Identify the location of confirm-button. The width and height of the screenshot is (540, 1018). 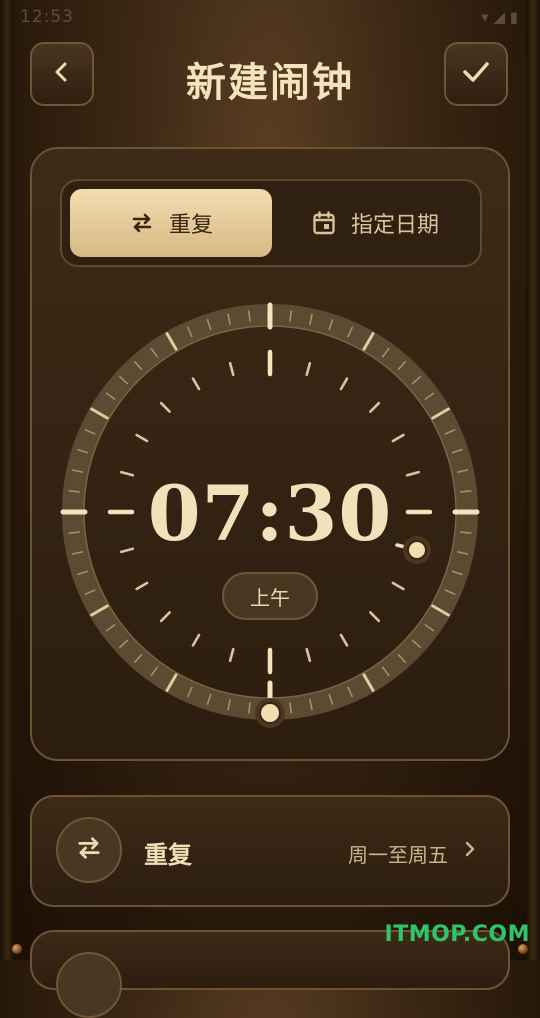
(476, 74).